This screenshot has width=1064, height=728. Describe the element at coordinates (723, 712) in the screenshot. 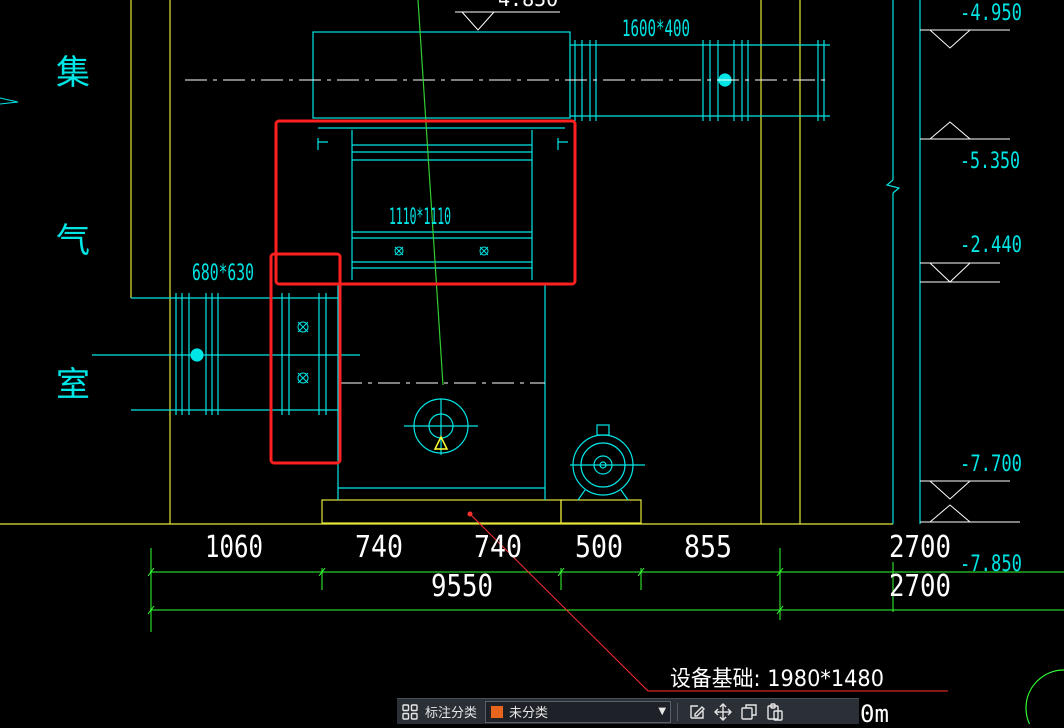

I see `move-icon` at that location.